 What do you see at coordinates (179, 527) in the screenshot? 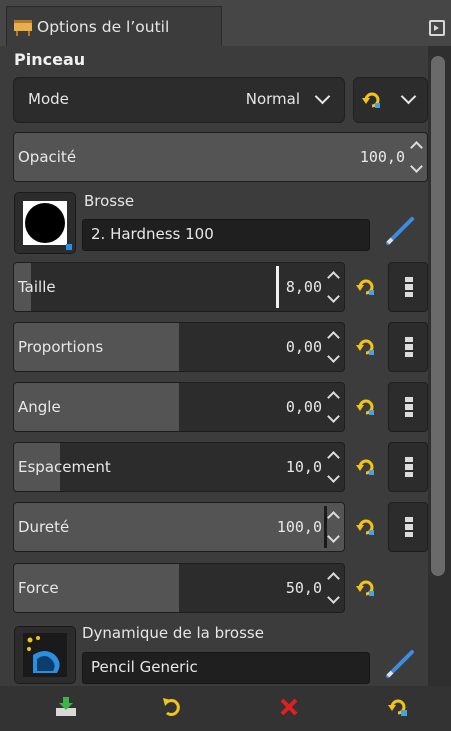
I see `slider-5: Dureté 100,0` at bounding box center [179, 527].